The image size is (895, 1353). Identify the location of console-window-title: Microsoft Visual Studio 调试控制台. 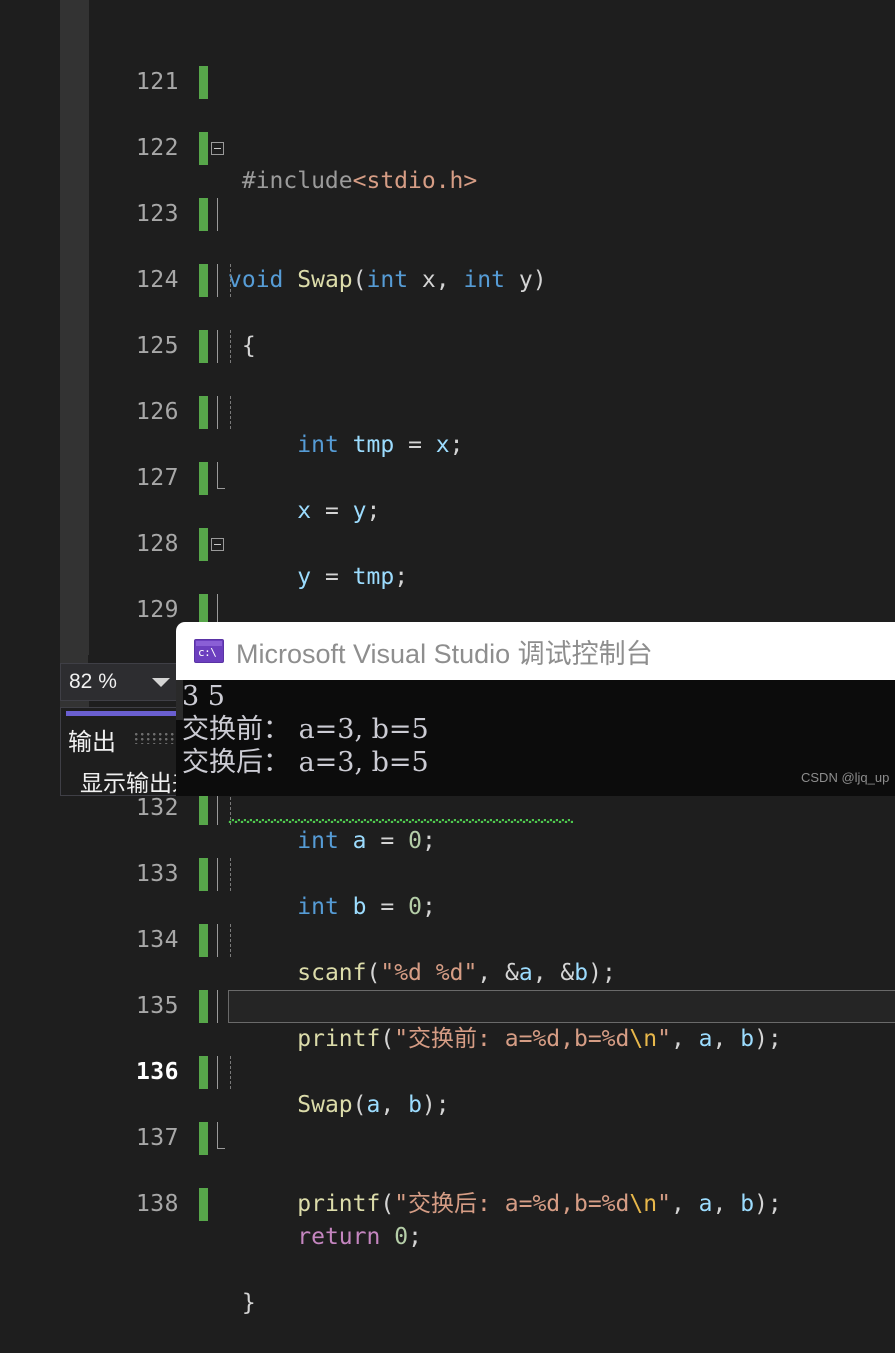
(444, 653).